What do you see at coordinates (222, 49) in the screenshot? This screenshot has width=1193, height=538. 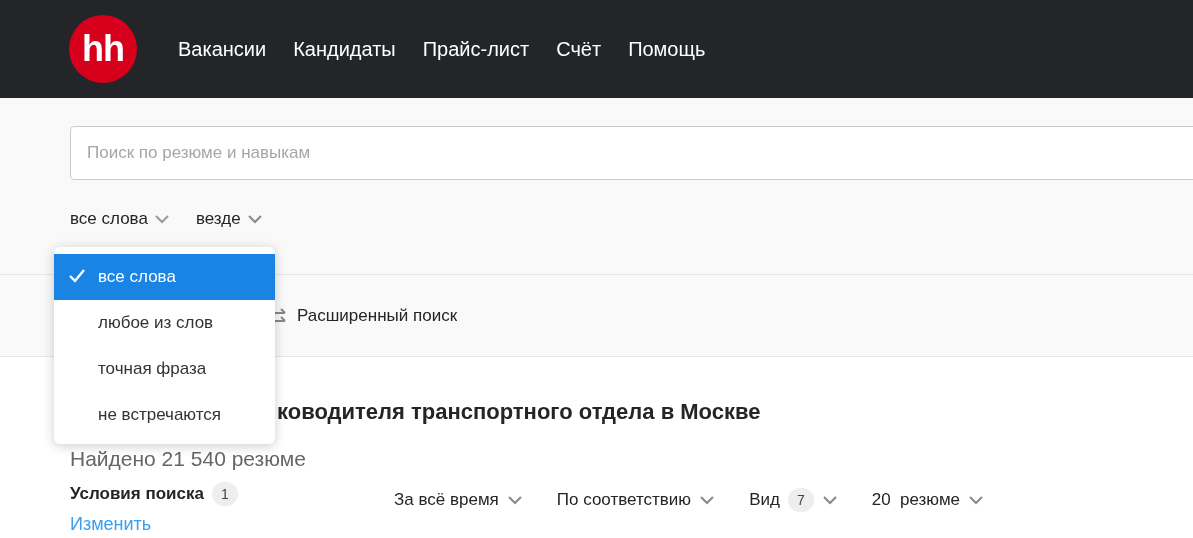 I see `nav-link: Вакансии` at bounding box center [222, 49].